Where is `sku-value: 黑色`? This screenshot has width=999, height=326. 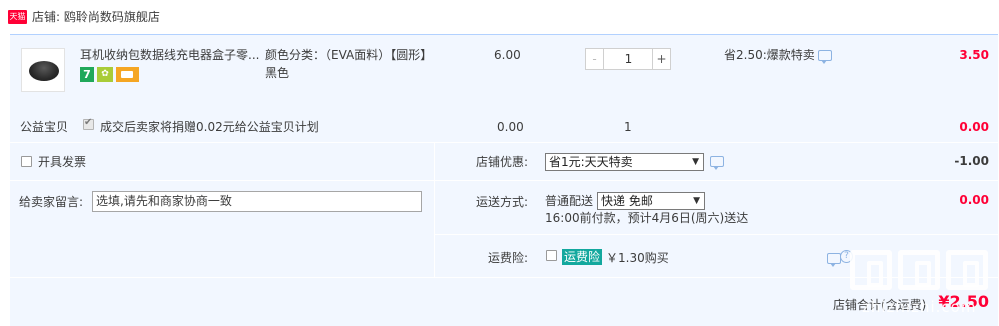
sku-value: 黑色 is located at coordinates (277, 73).